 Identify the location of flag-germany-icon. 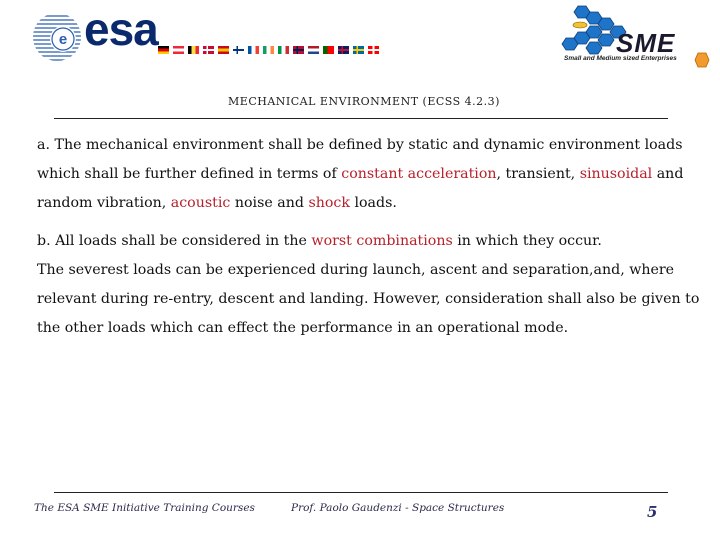
(163, 50).